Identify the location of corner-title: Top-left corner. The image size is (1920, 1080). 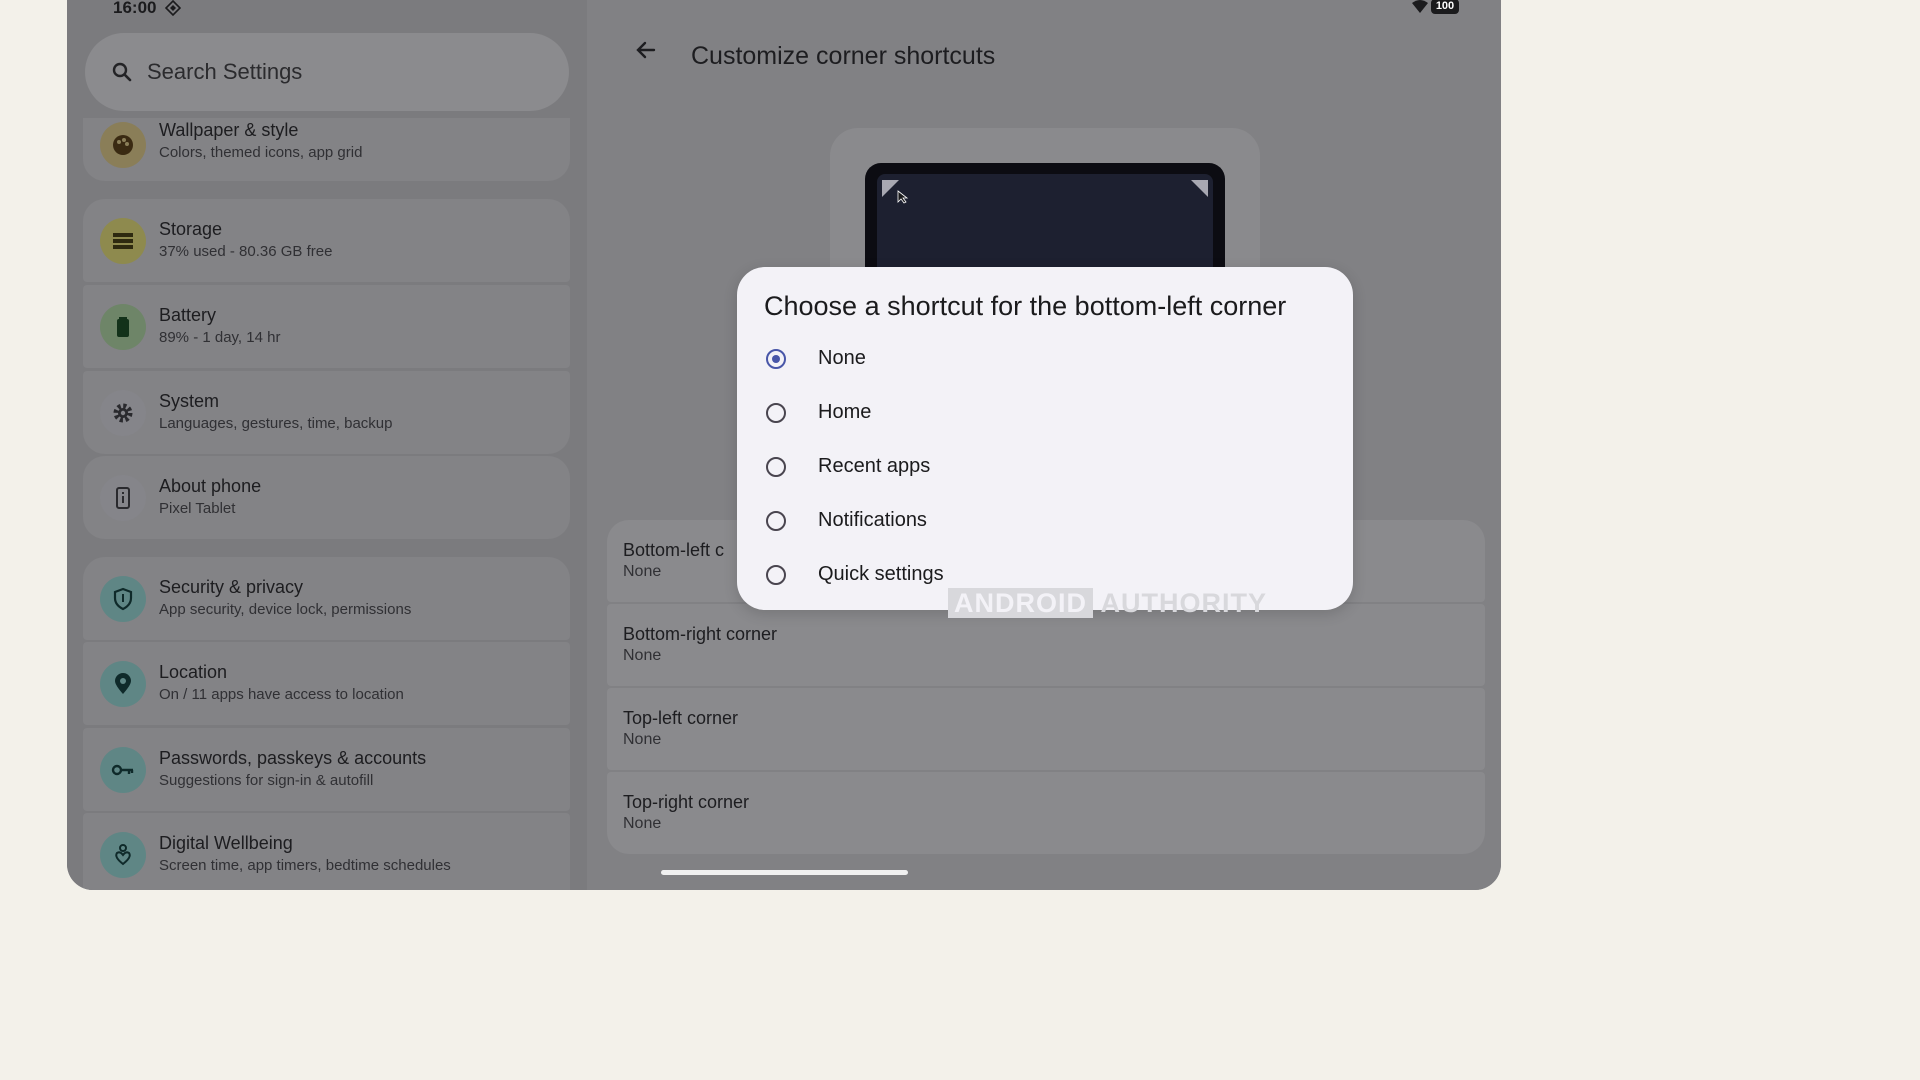
(681, 718).